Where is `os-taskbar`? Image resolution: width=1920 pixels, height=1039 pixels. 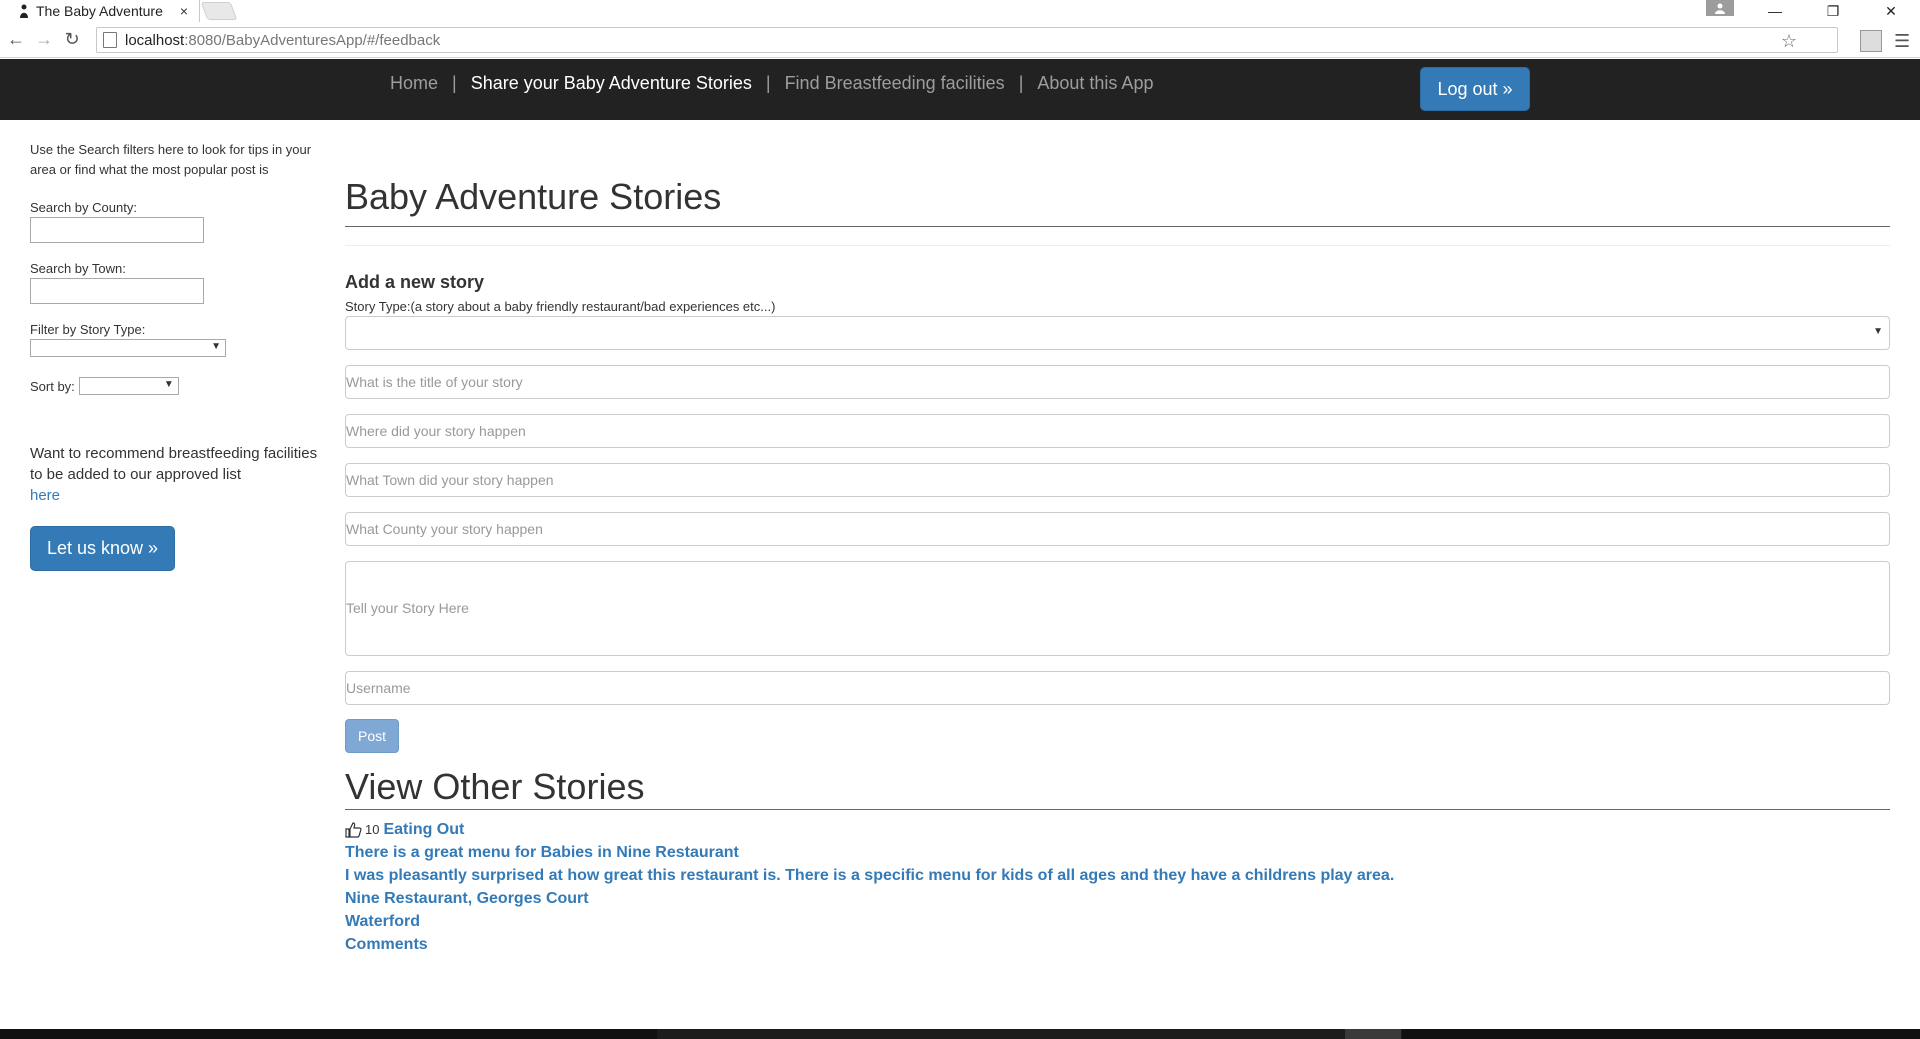 os-taskbar is located at coordinates (960, 1034).